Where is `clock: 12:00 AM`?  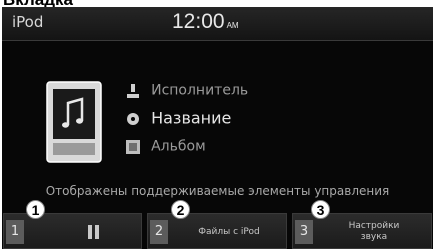 clock: 12:00 AM is located at coordinates (205, 22).